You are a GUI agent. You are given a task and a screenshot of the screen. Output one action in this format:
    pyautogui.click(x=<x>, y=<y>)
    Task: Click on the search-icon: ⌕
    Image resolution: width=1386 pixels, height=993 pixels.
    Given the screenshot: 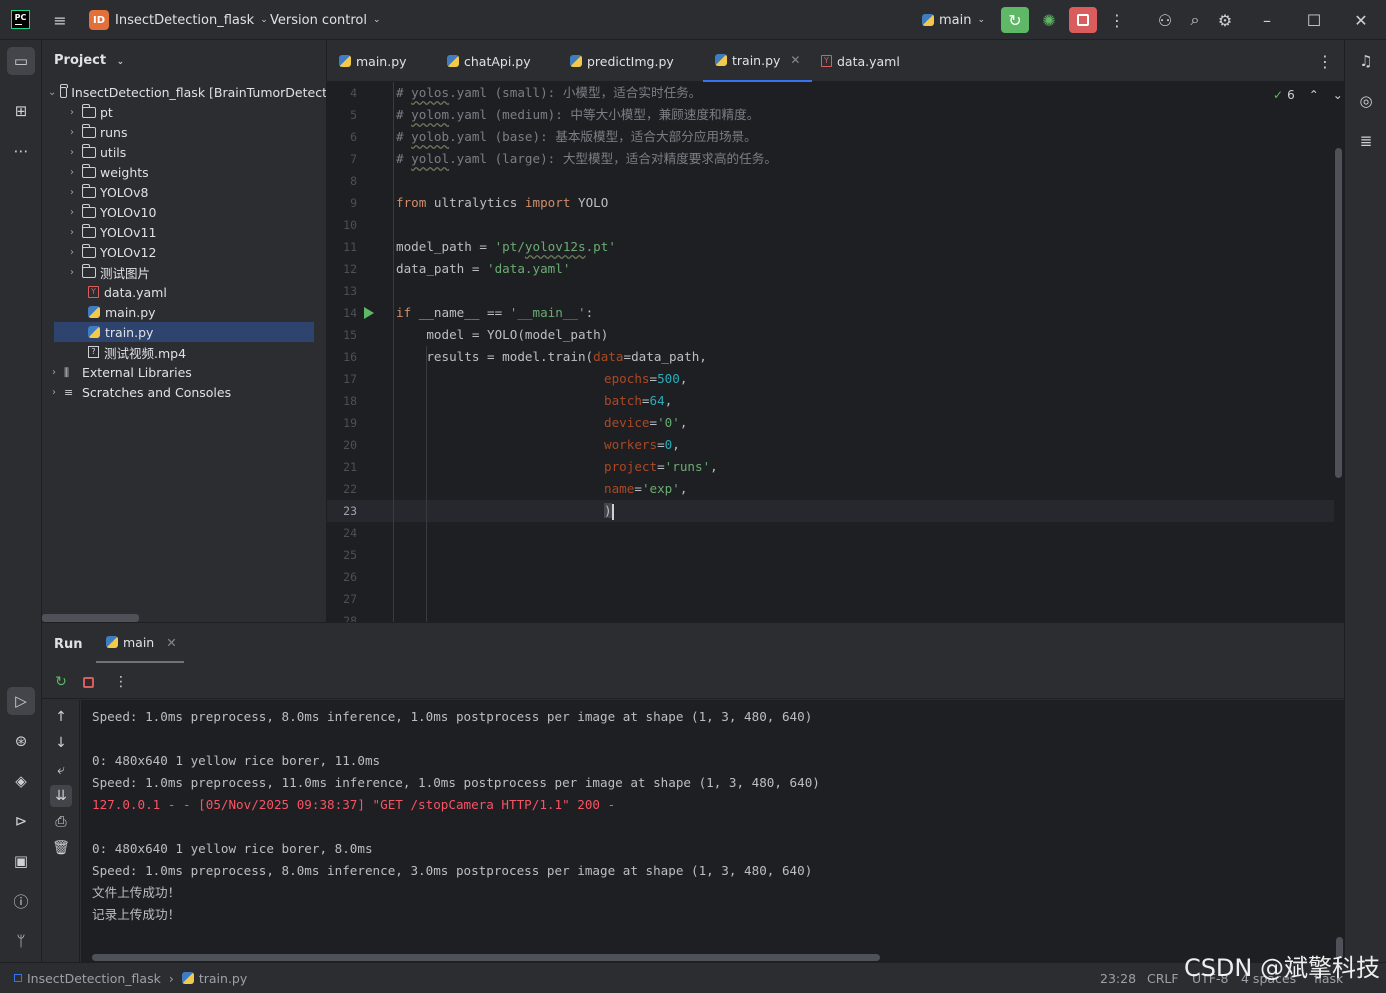 What is the action you would take?
    pyautogui.click(x=1195, y=20)
    